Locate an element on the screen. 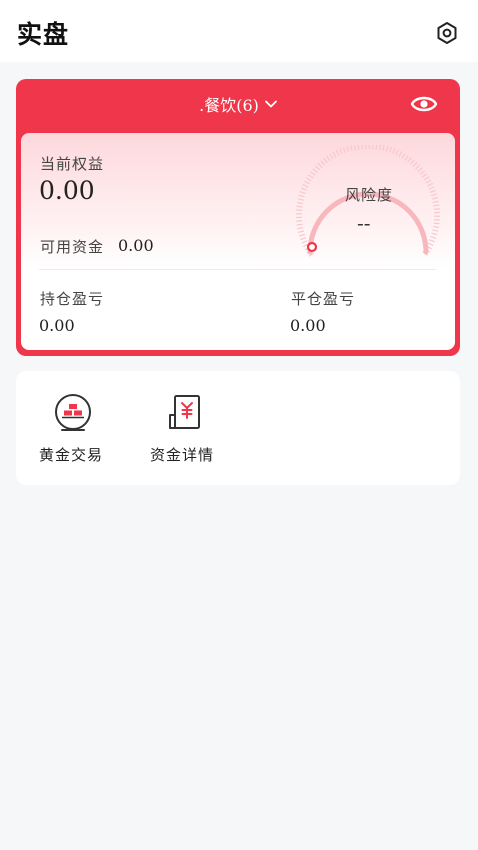  menu-item-fund-details: 资金详情 is located at coordinates (182, 428).